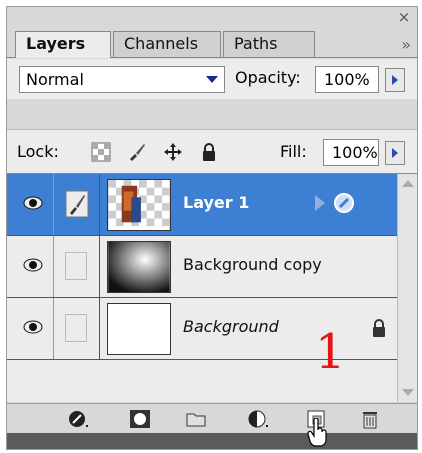  Describe the element at coordinates (379, 328) in the screenshot. I see `padlock-icon` at that location.